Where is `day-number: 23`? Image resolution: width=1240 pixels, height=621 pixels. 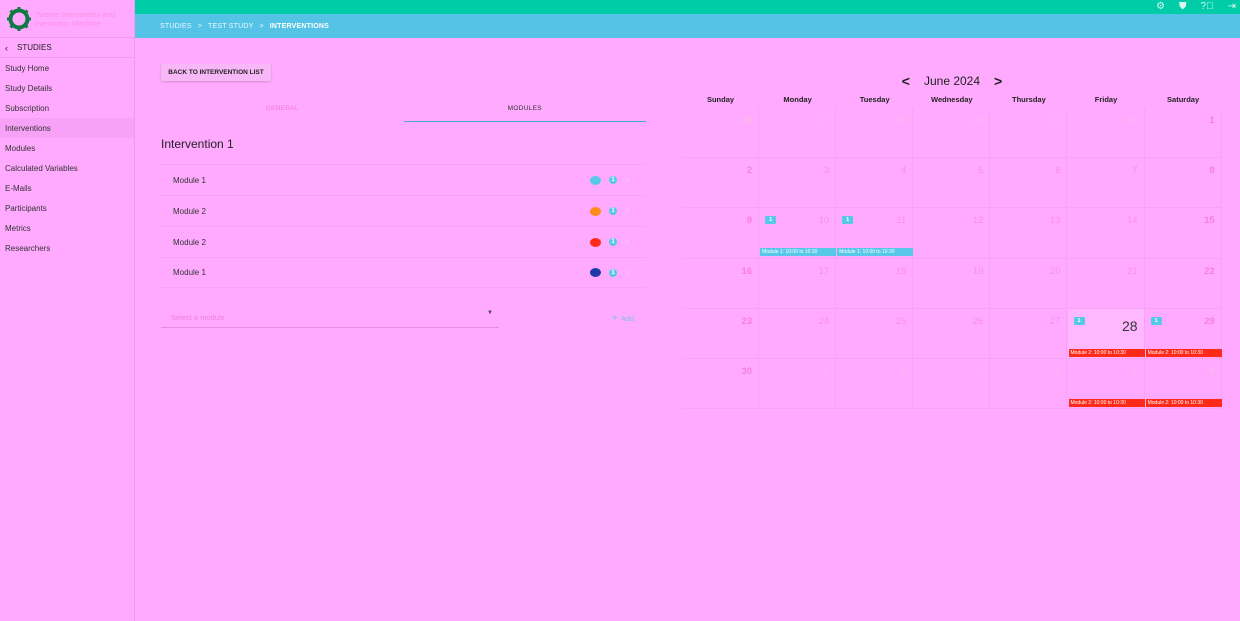
day-number: 23 is located at coordinates (747, 321).